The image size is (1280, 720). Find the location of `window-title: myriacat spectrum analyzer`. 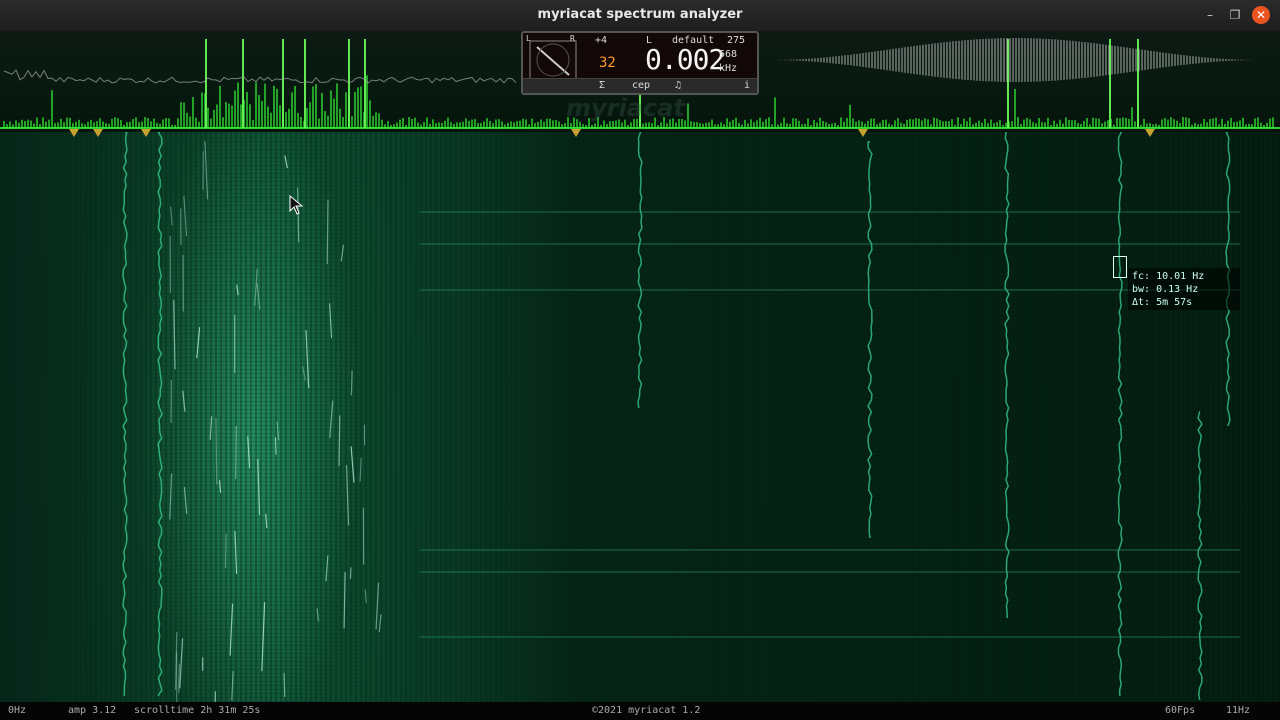

window-title: myriacat spectrum analyzer is located at coordinates (640, 14).